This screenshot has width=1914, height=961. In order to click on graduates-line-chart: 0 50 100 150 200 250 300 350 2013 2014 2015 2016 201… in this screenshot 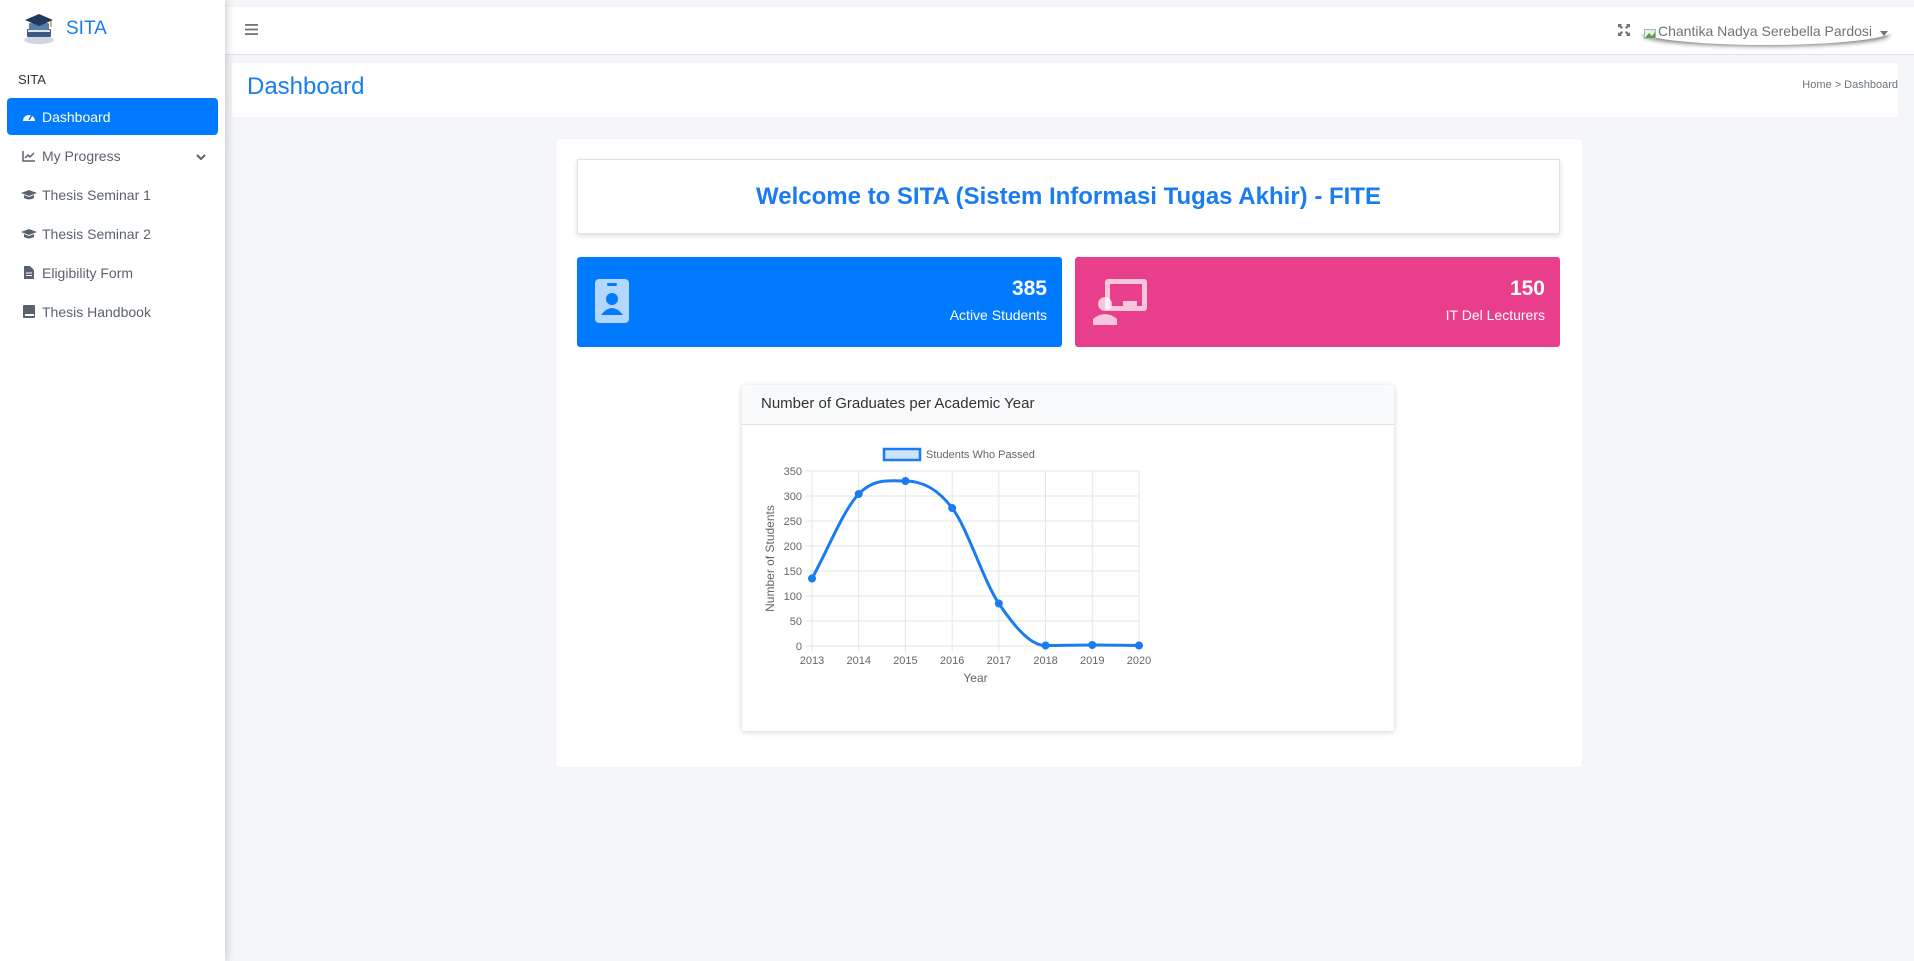, I will do `click(957, 566)`.